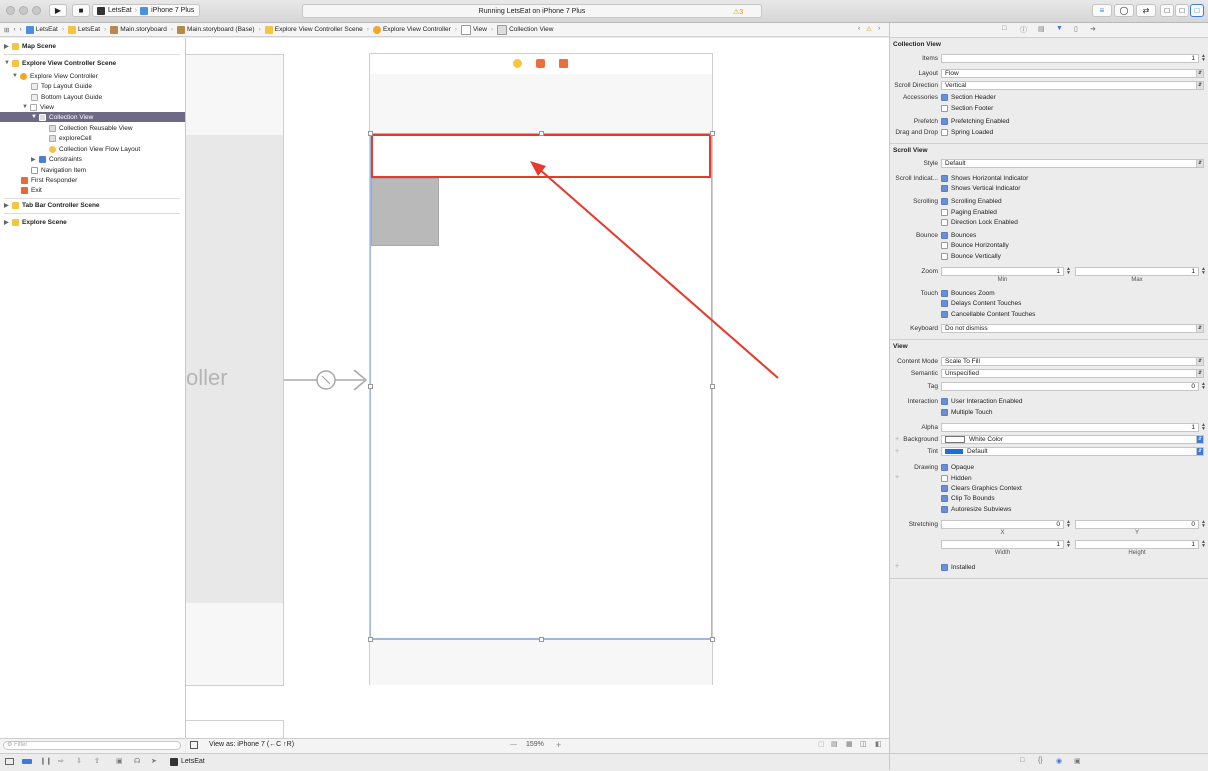  I want to click on stretch-height-field: 1, so click(1137, 544).